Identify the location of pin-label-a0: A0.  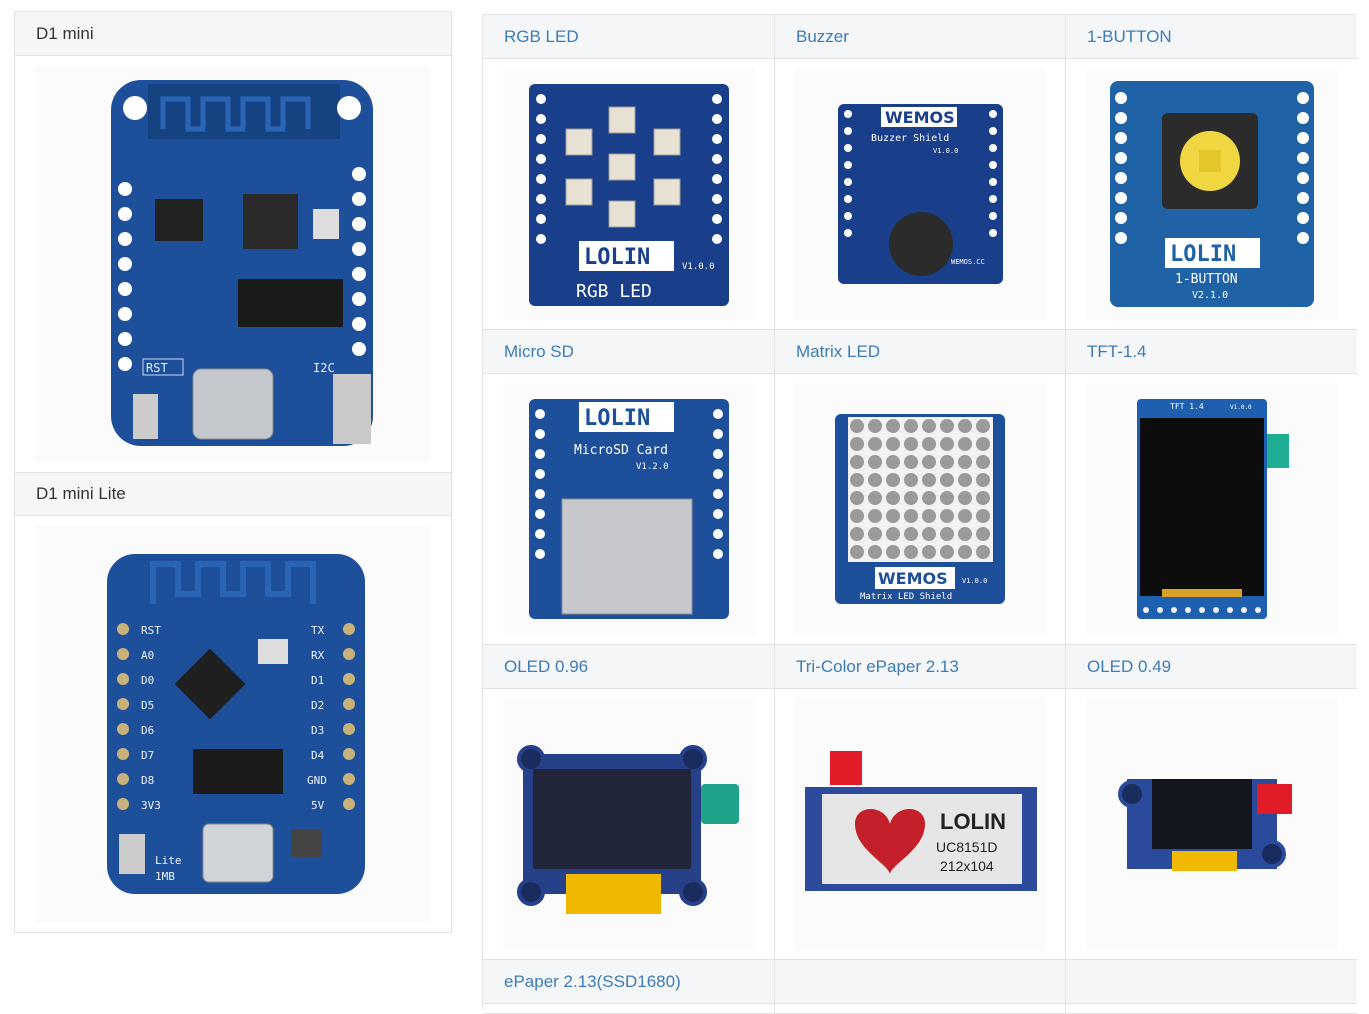
(147, 655).